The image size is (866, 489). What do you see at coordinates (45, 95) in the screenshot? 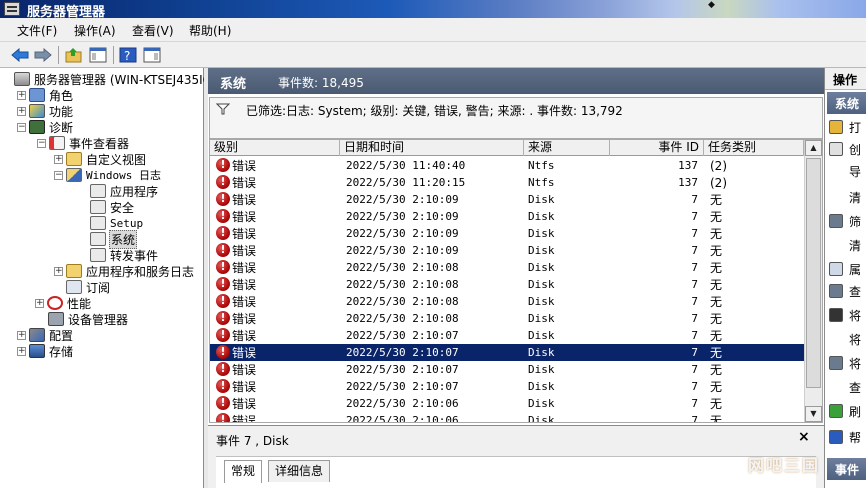
I see `tree-node-roles: + 角色` at bounding box center [45, 95].